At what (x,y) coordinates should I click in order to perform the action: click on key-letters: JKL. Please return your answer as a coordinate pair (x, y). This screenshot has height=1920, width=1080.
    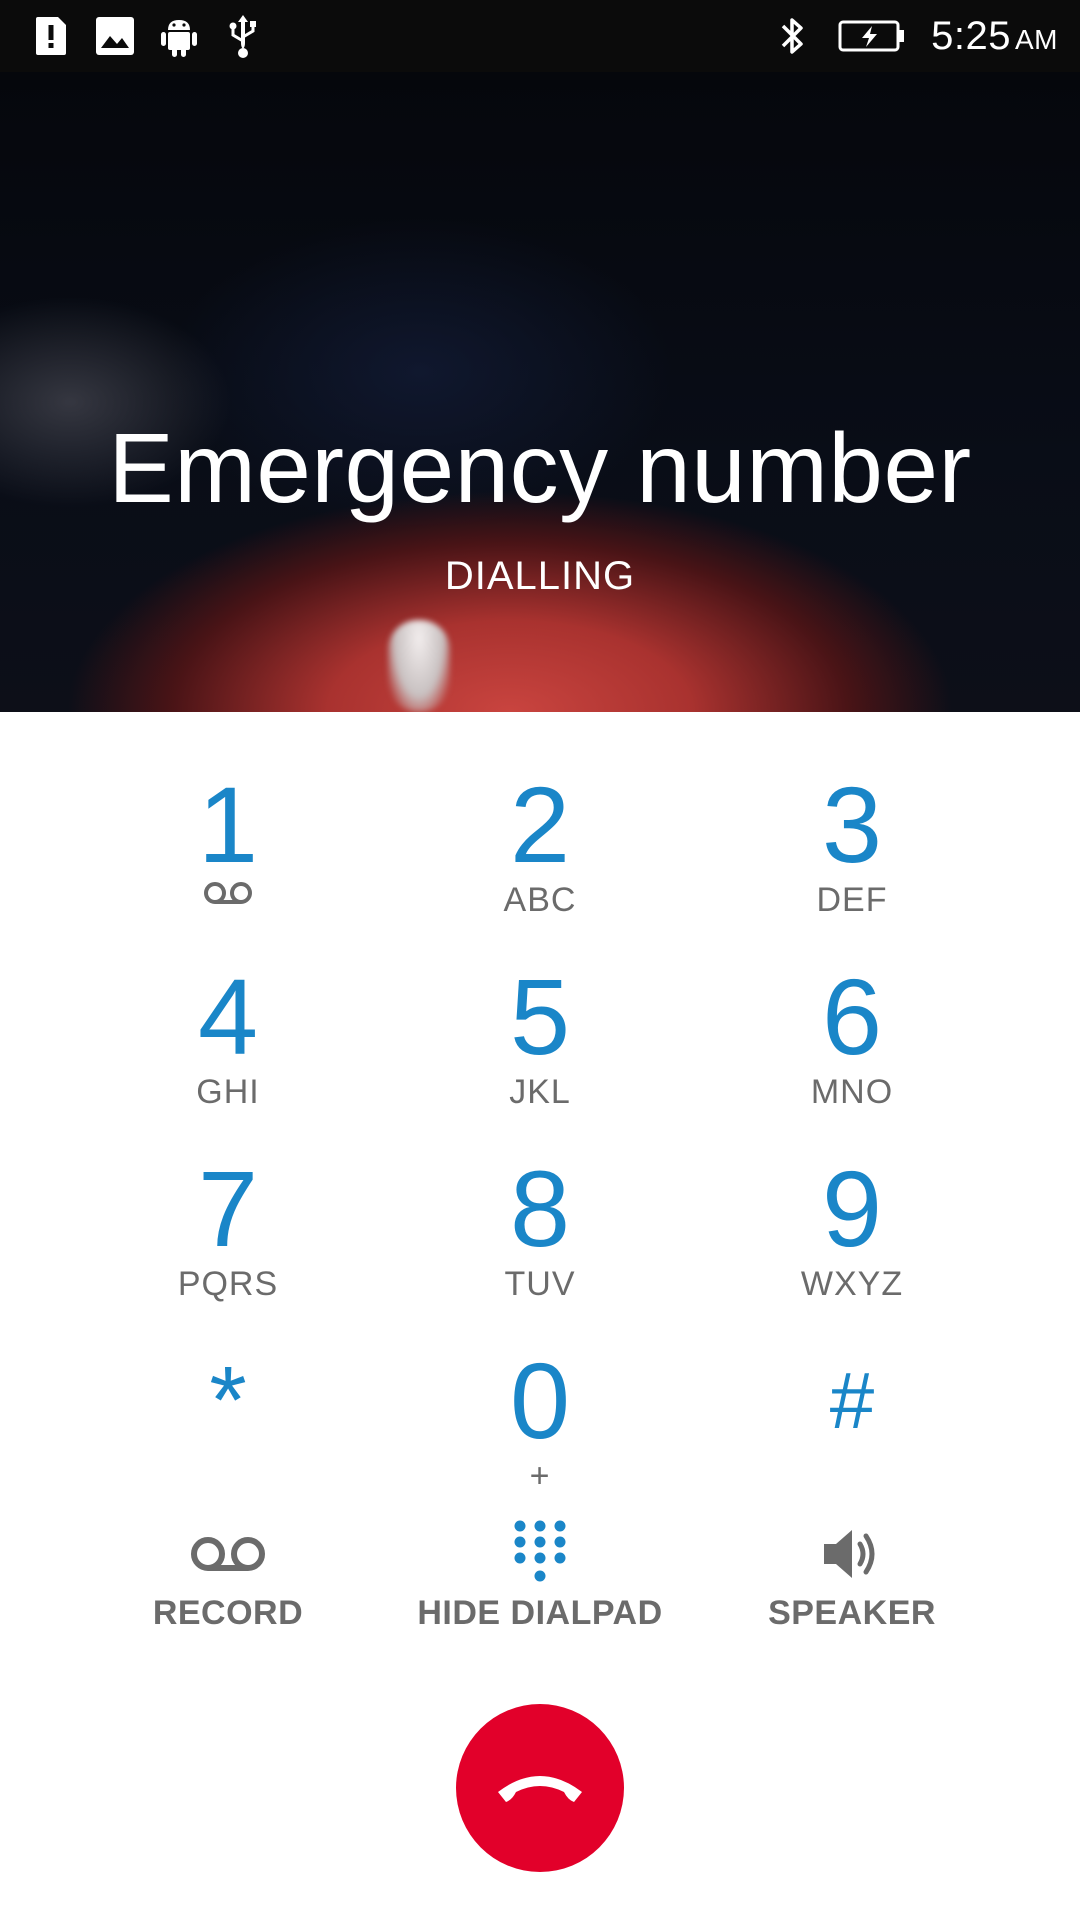
    Looking at the image, I should click on (540, 1092).